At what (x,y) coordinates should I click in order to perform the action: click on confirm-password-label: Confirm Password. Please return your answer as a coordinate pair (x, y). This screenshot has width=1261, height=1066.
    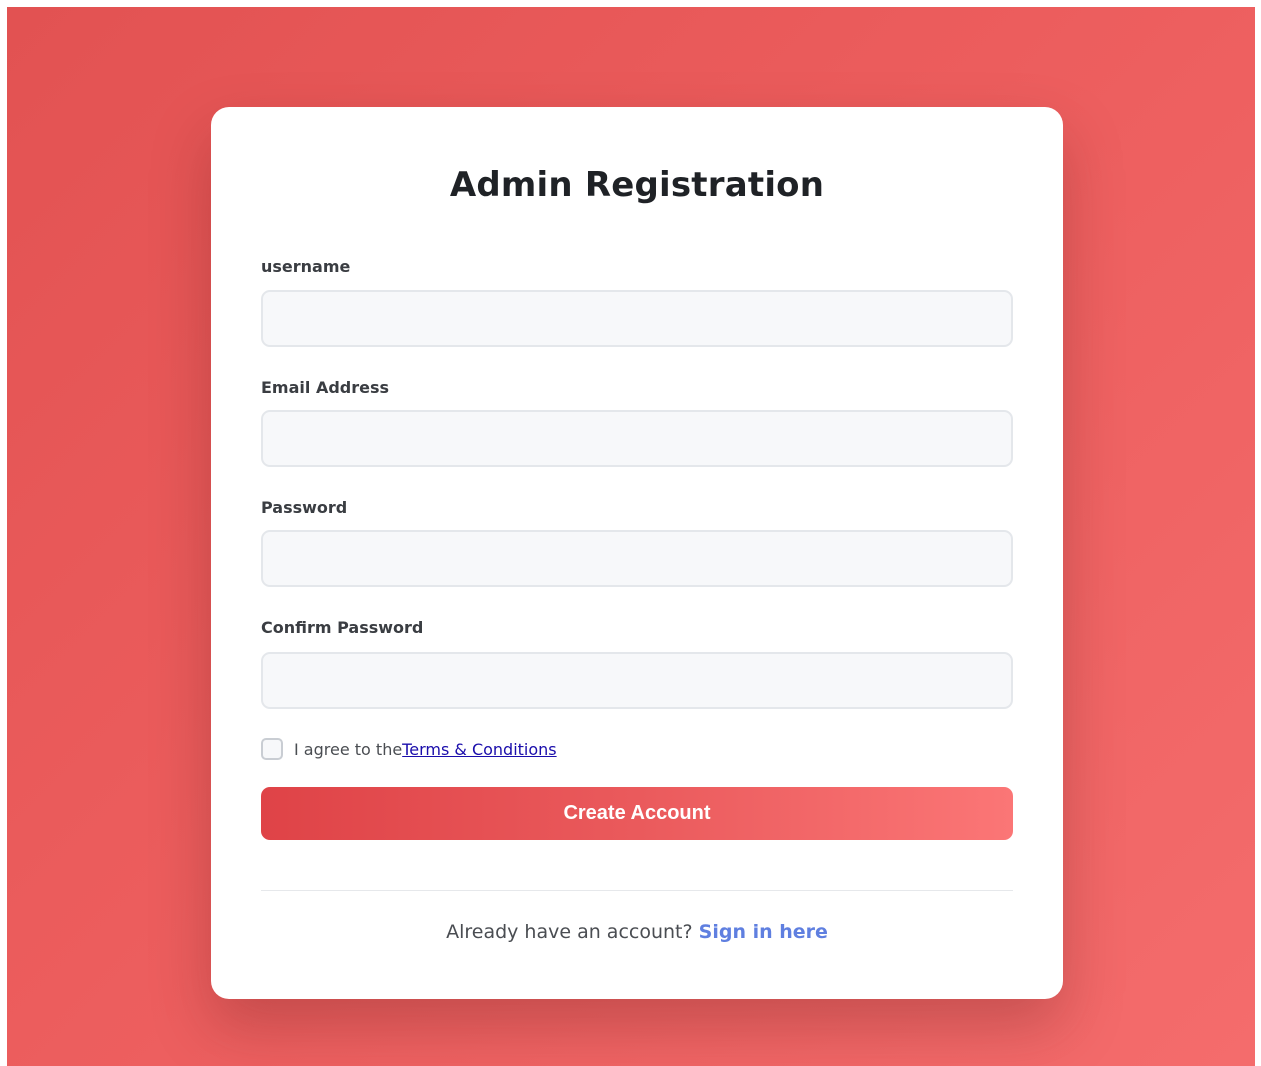
    Looking at the image, I should click on (342, 627).